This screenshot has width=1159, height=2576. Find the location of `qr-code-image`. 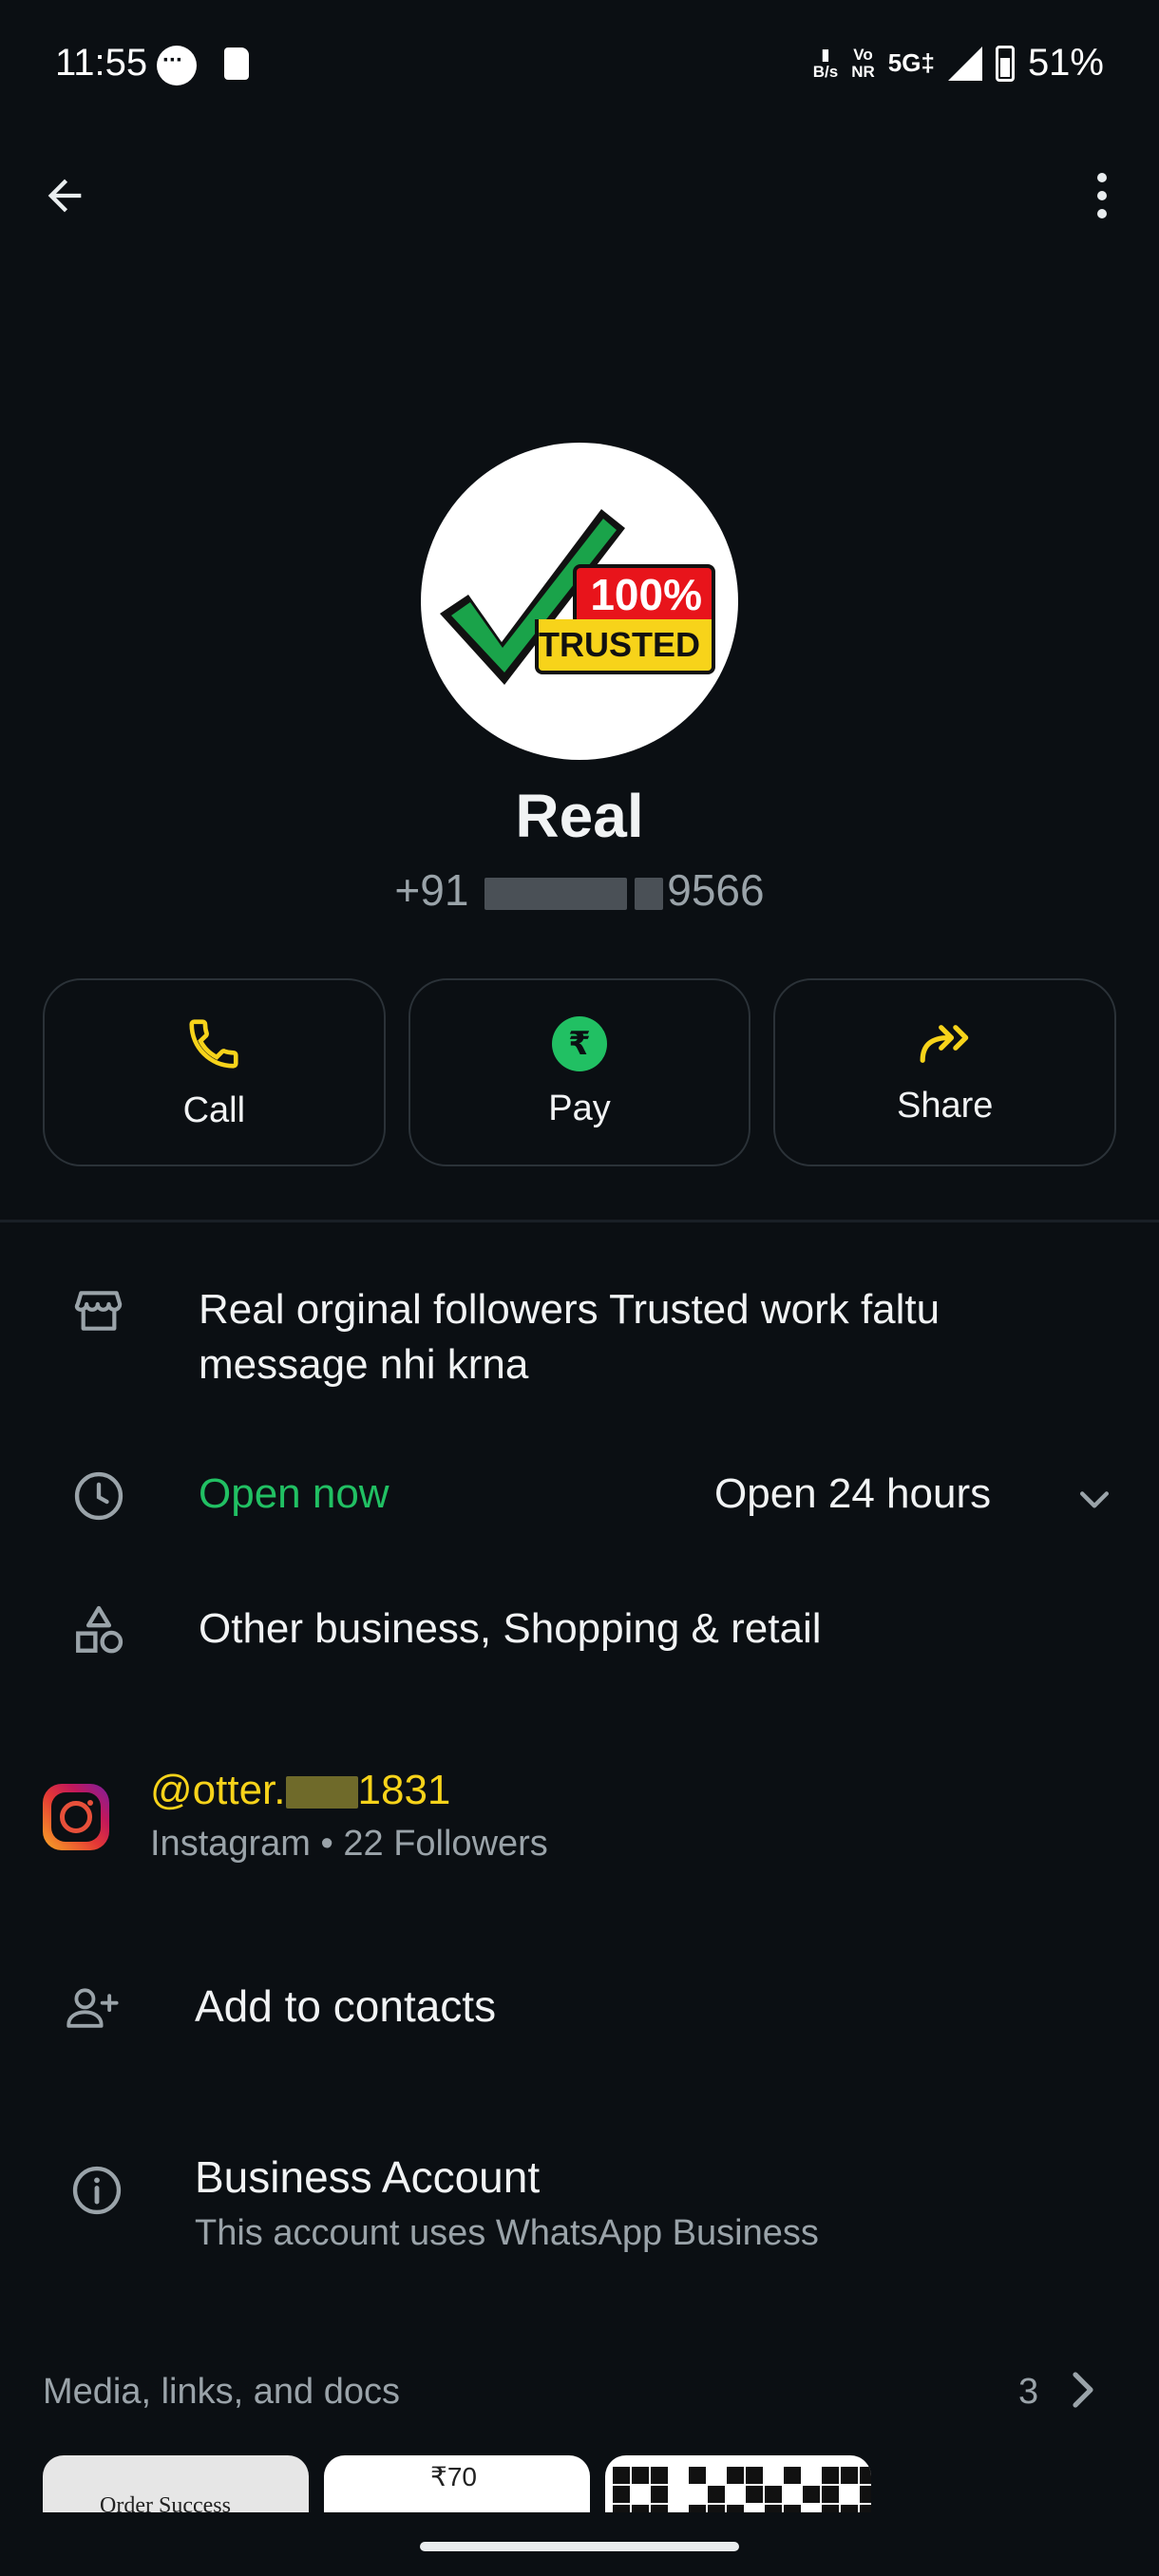

qr-code-image is located at coordinates (742, 2489).